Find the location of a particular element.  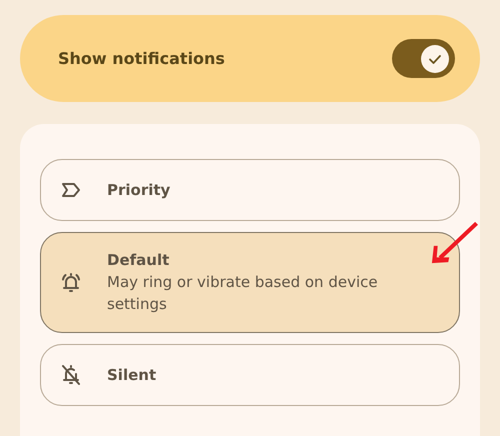

option-card: Priority is located at coordinates (250, 190).